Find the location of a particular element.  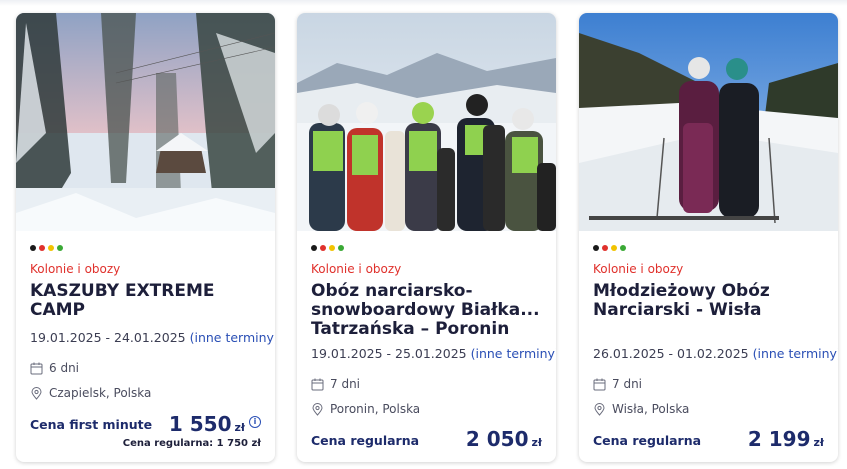

offer-price: 2 050 zł is located at coordinates (504, 439).